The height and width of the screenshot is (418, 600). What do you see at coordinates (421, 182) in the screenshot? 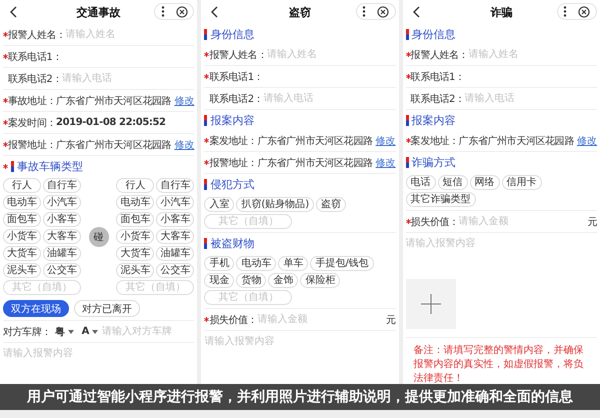
I see `option-chip: 电话` at bounding box center [421, 182].